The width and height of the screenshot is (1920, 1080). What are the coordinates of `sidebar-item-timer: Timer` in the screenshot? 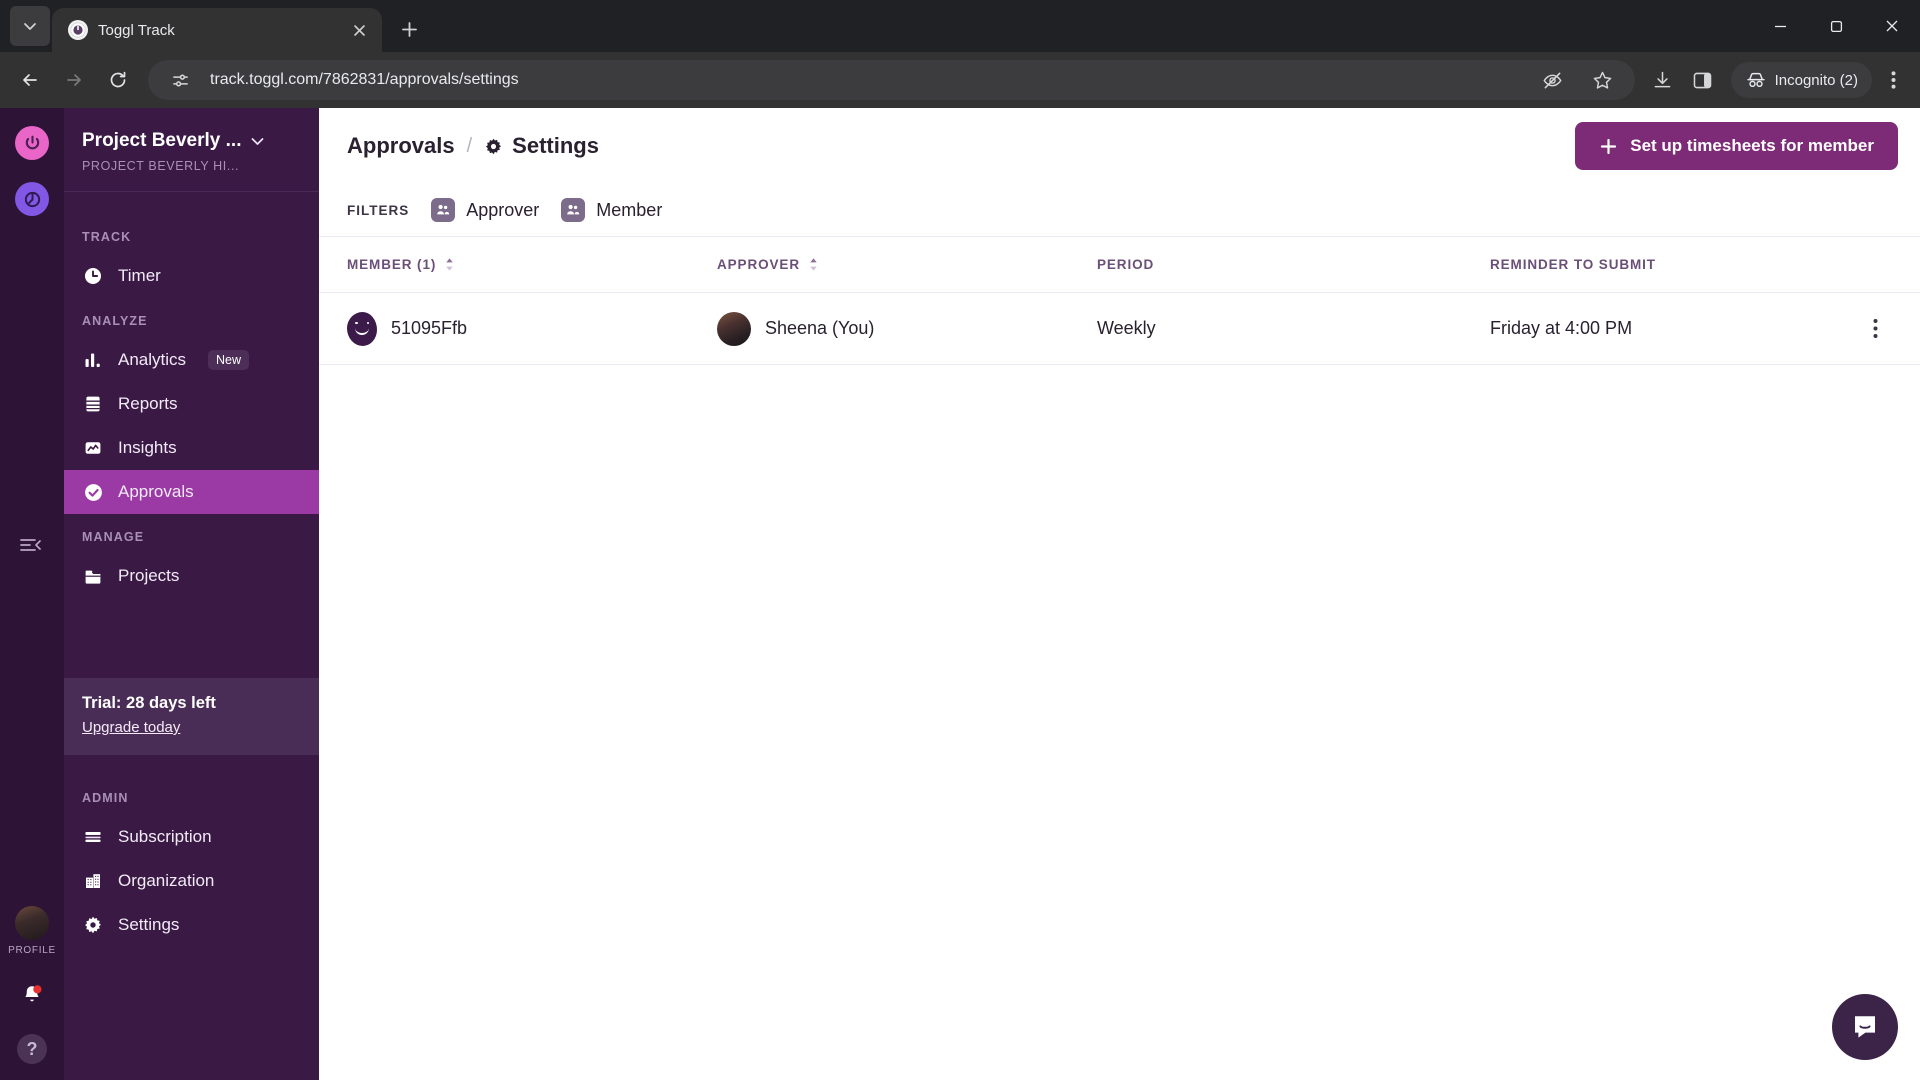 It's located at (191, 276).